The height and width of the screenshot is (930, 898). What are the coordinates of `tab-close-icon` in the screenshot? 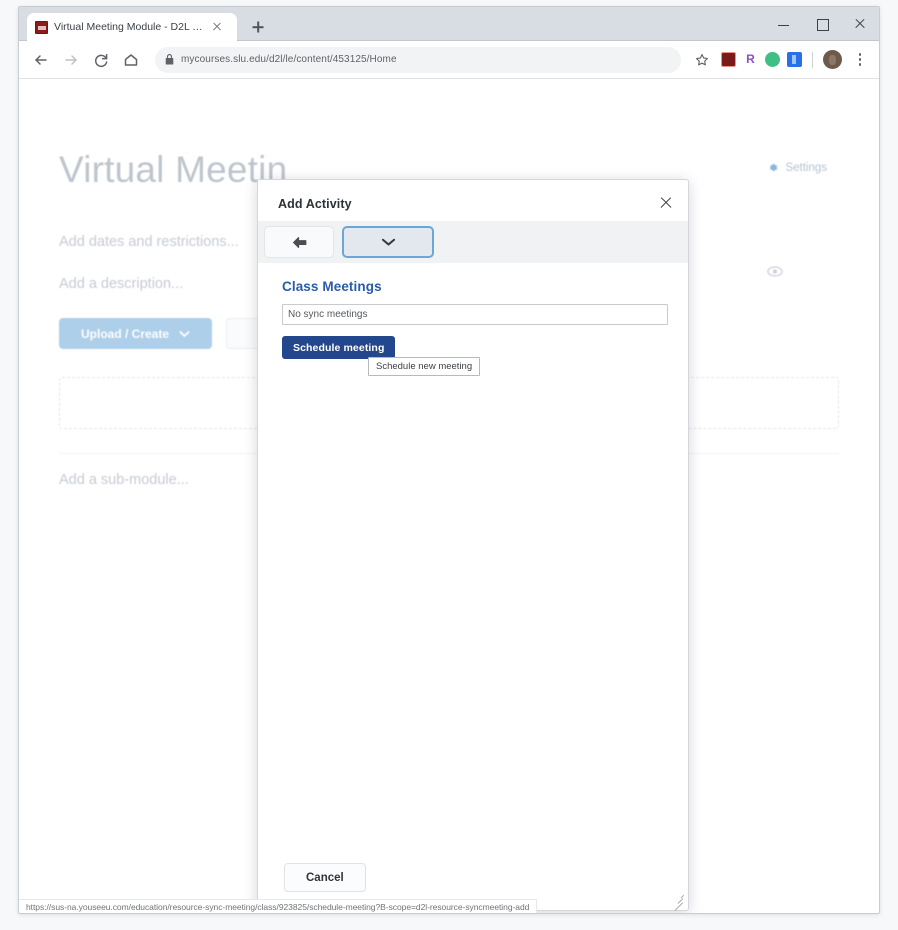 It's located at (217, 27).